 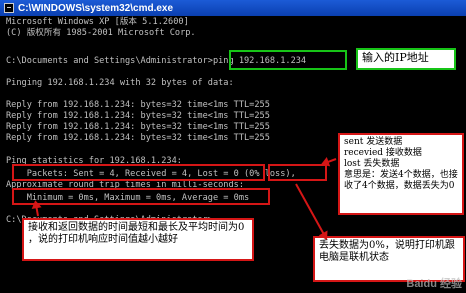 What do you see at coordinates (101, 33) in the screenshot?
I see `console-line: (C) 版权所有 1985-2001 Microsoft Corp.` at bounding box center [101, 33].